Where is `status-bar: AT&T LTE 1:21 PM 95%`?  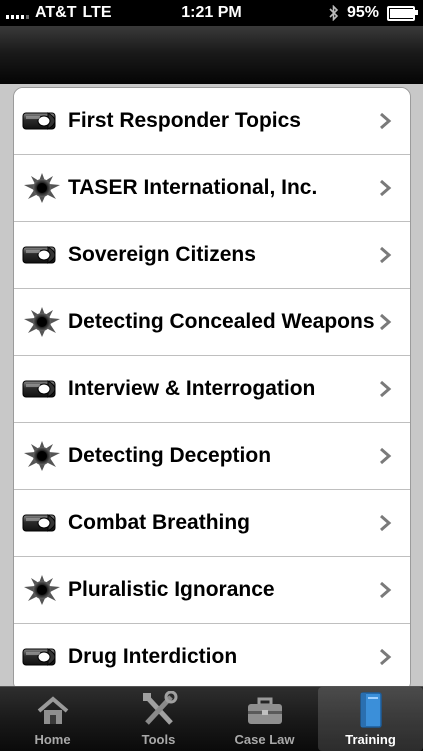 status-bar: AT&T LTE 1:21 PM 95% is located at coordinates (211, 13).